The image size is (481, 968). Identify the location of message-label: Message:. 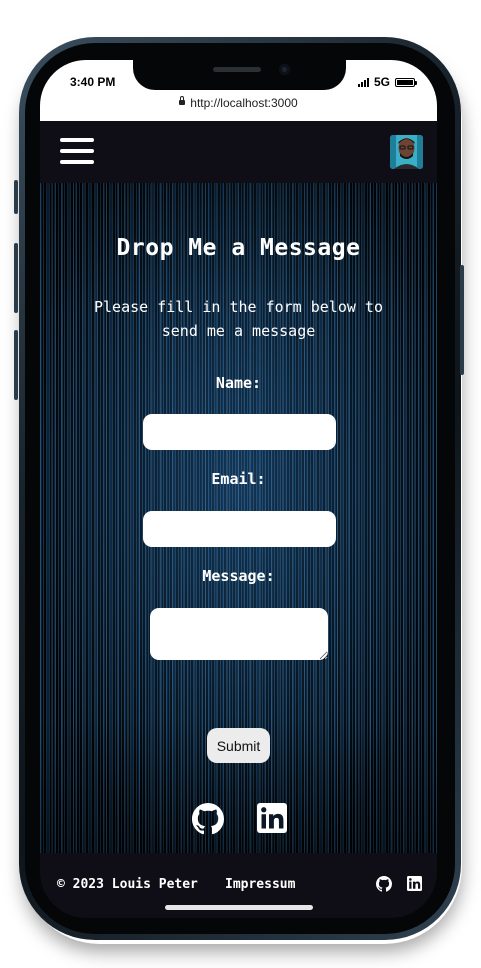
(238, 576).